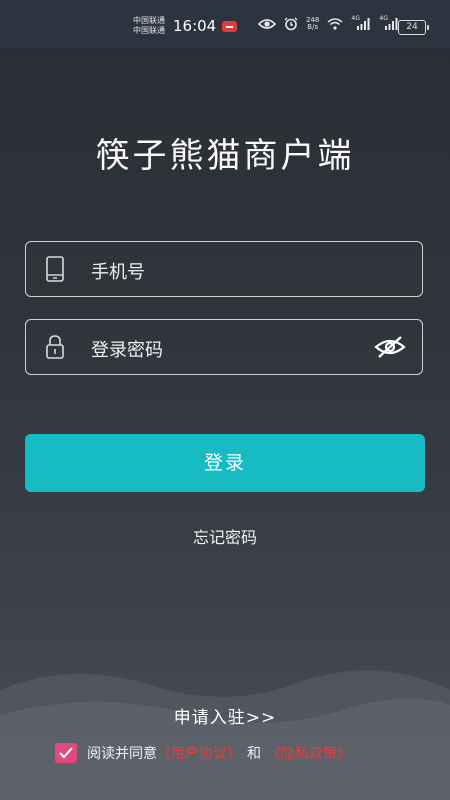  What do you see at coordinates (149, 20) in the screenshot?
I see `carrier-1: 中国联通` at bounding box center [149, 20].